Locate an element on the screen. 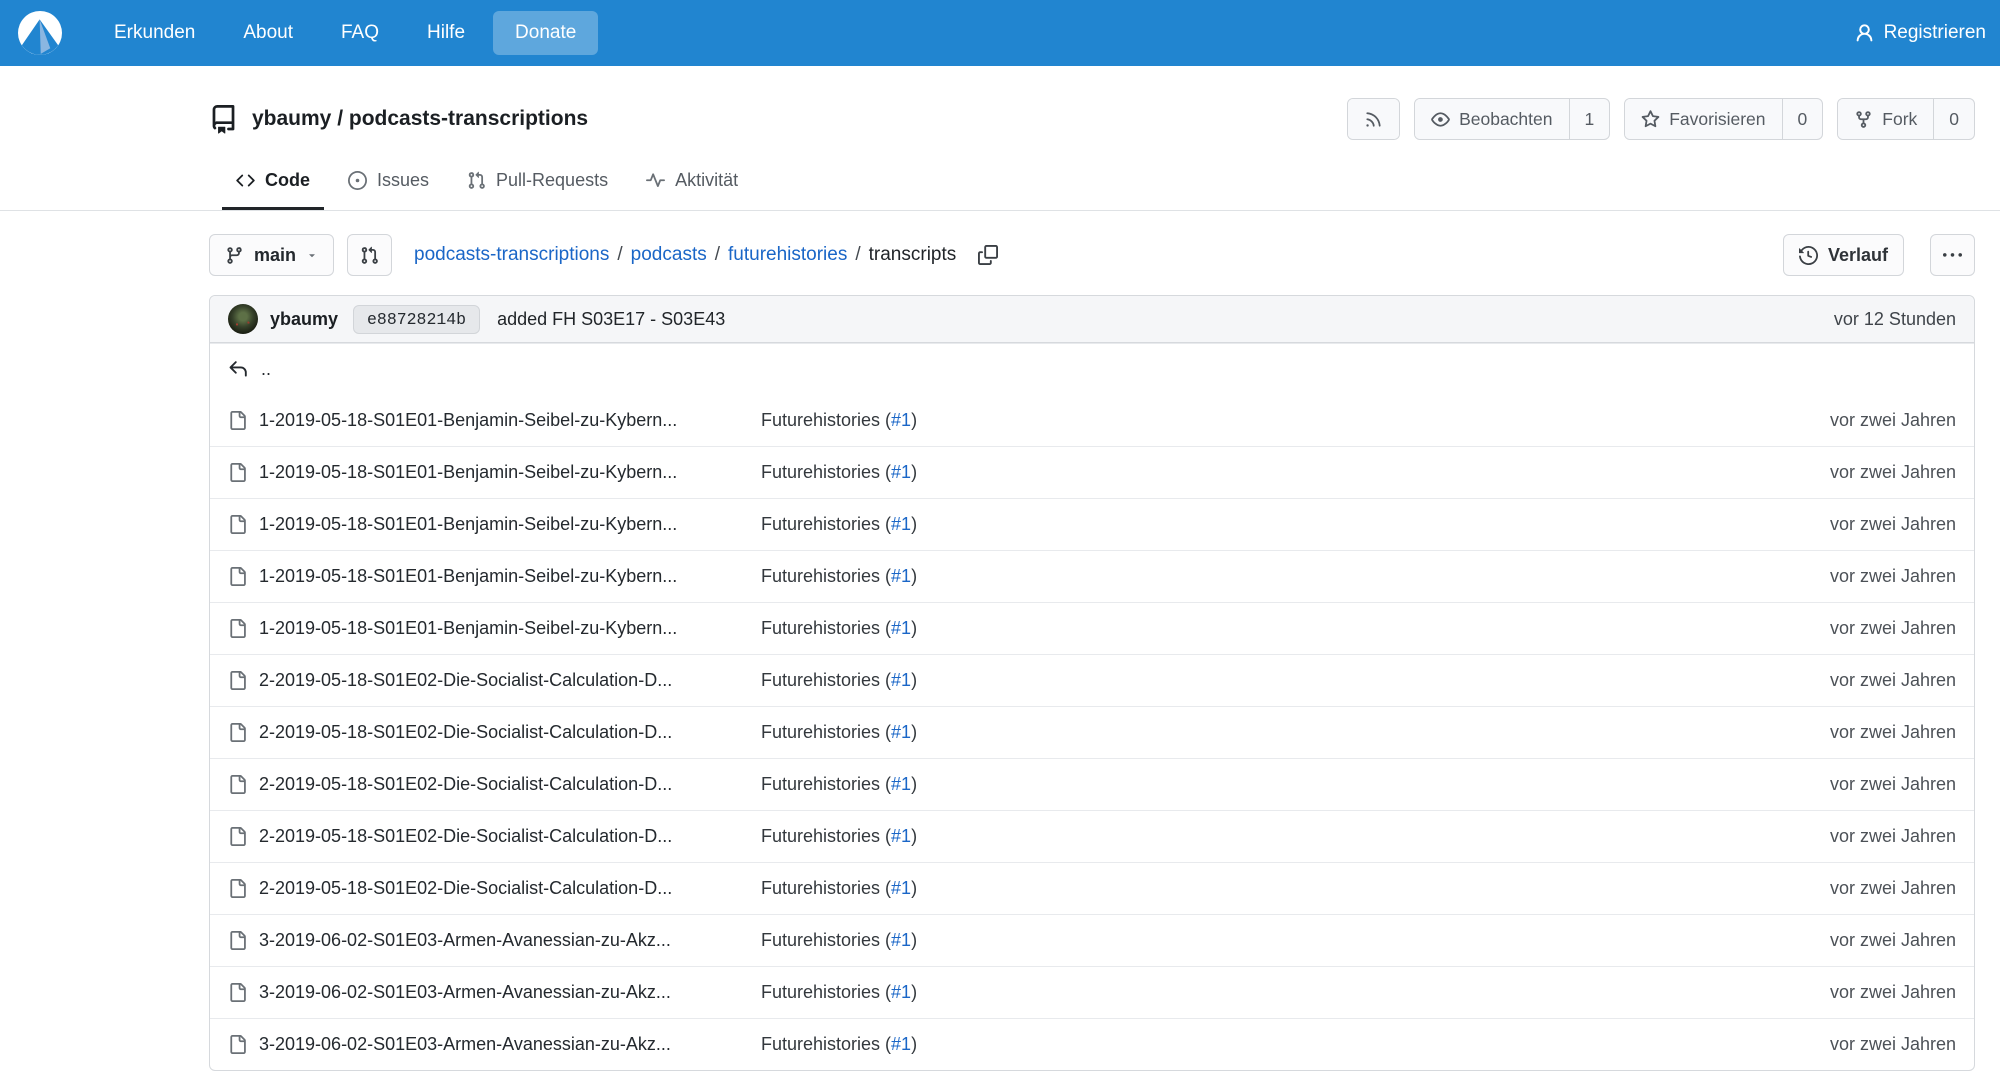 This screenshot has width=2000, height=1071. commit-message: added FH S03E17 - S03E43 is located at coordinates (611, 319).